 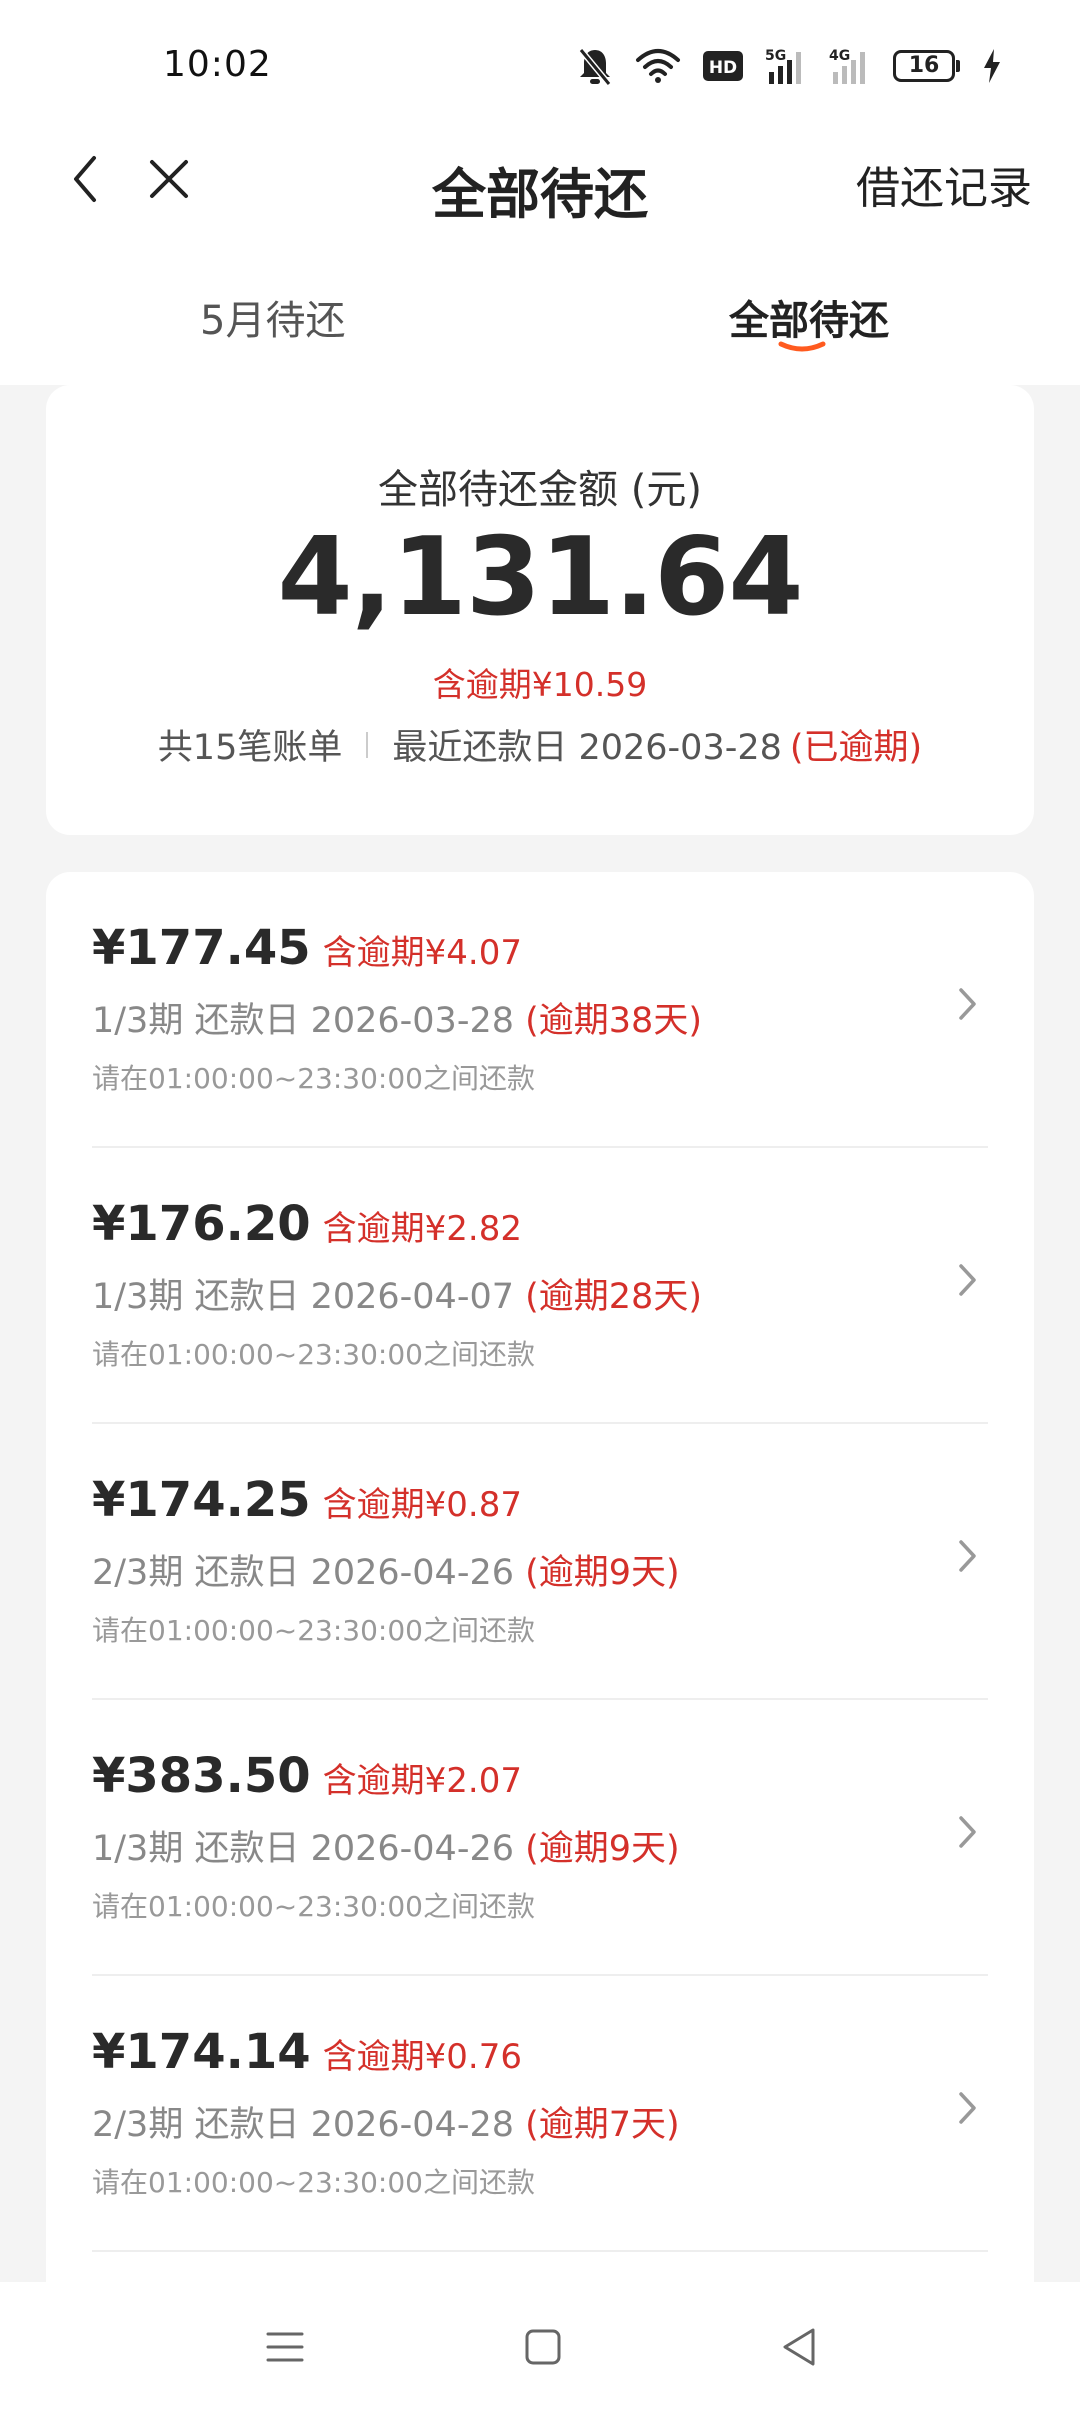 What do you see at coordinates (250, 748) in the screenshot?
I see `bill-count: 共15笔账单` at bounding box center [250, 748].